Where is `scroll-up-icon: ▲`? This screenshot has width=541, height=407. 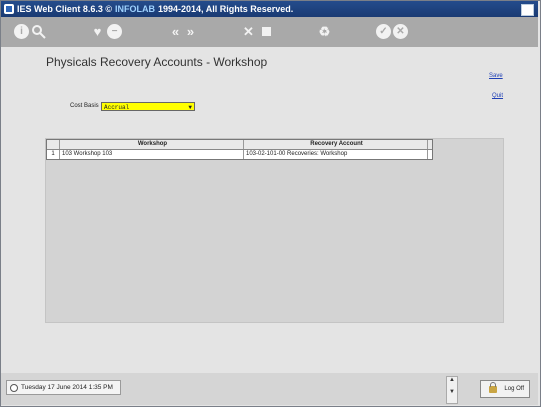
scroll-up-icon: ▲ is located at coordinates (452, 380).